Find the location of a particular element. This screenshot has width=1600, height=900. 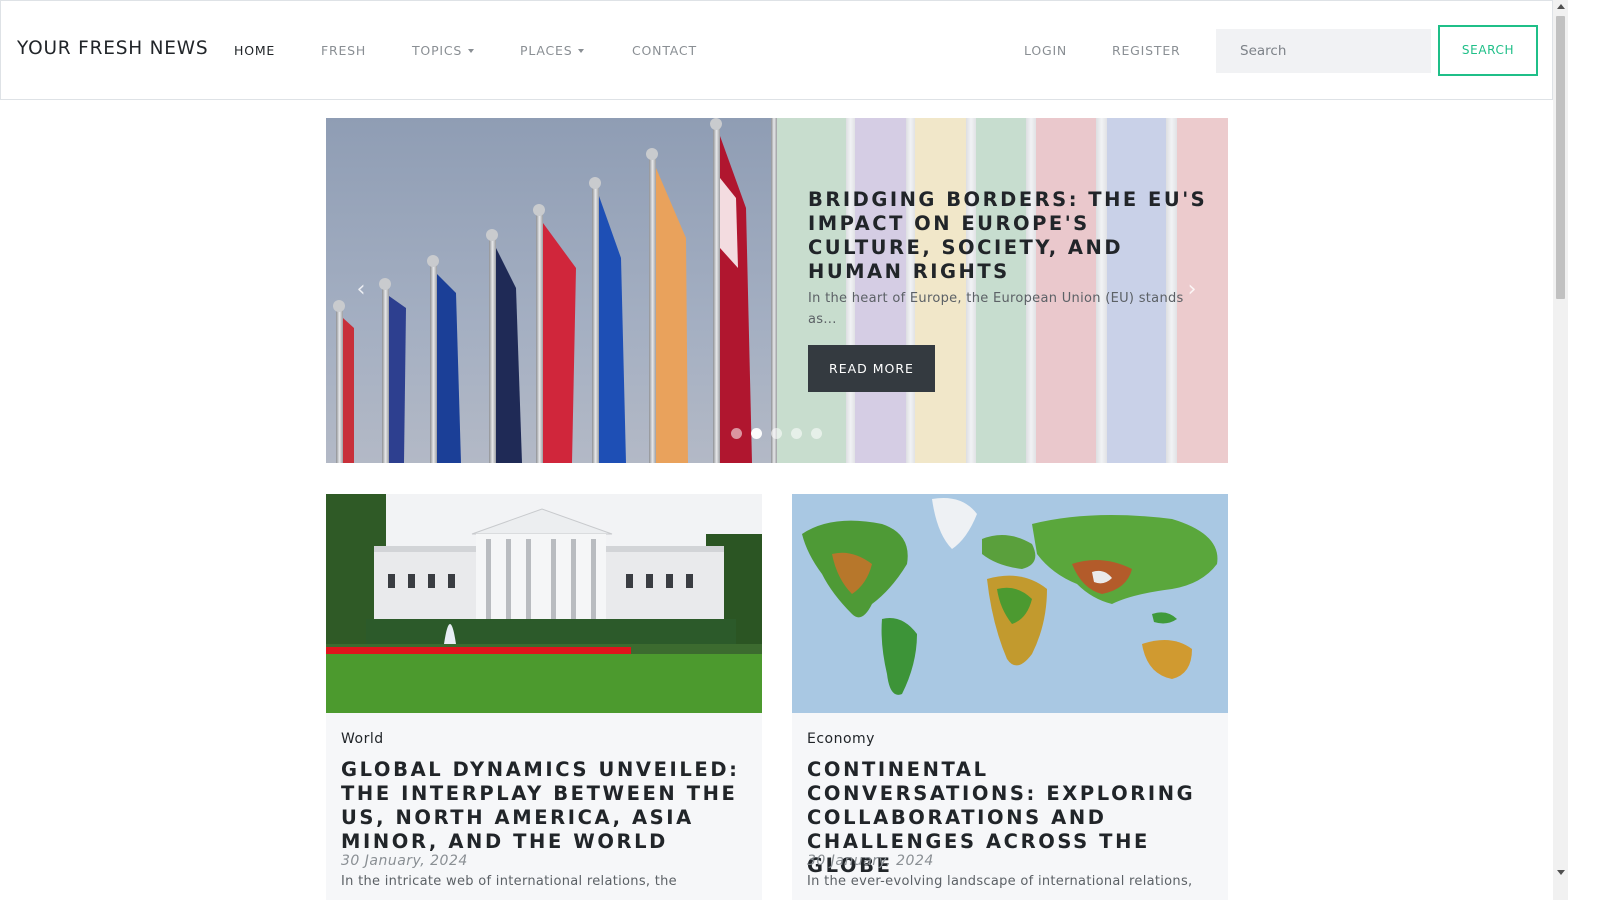

nav-login: LOGIN is located at coordinates (1045, 50).